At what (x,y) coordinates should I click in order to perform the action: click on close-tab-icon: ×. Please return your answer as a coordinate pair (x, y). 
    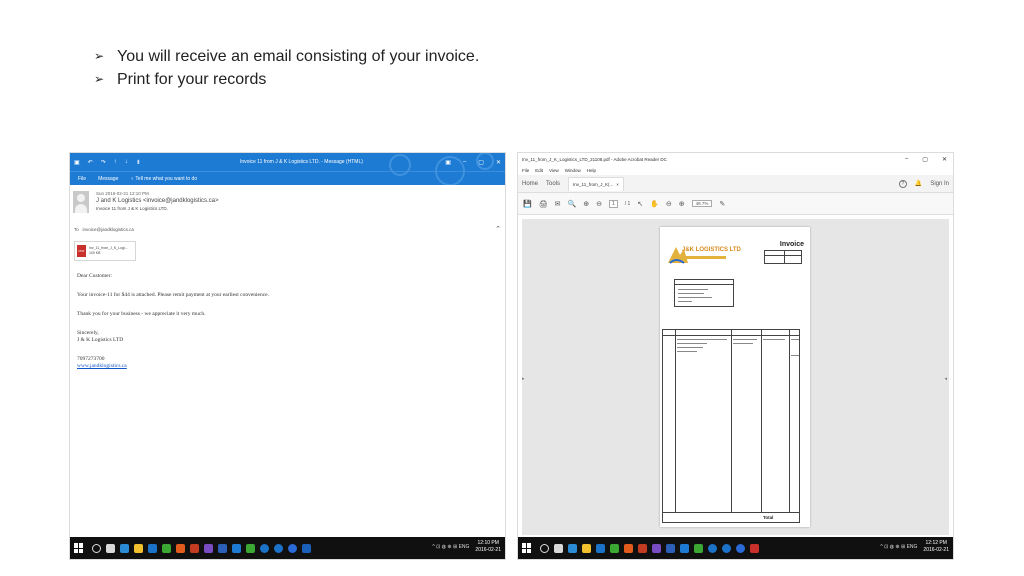
    Looking at the image, I should click on (617, 184).